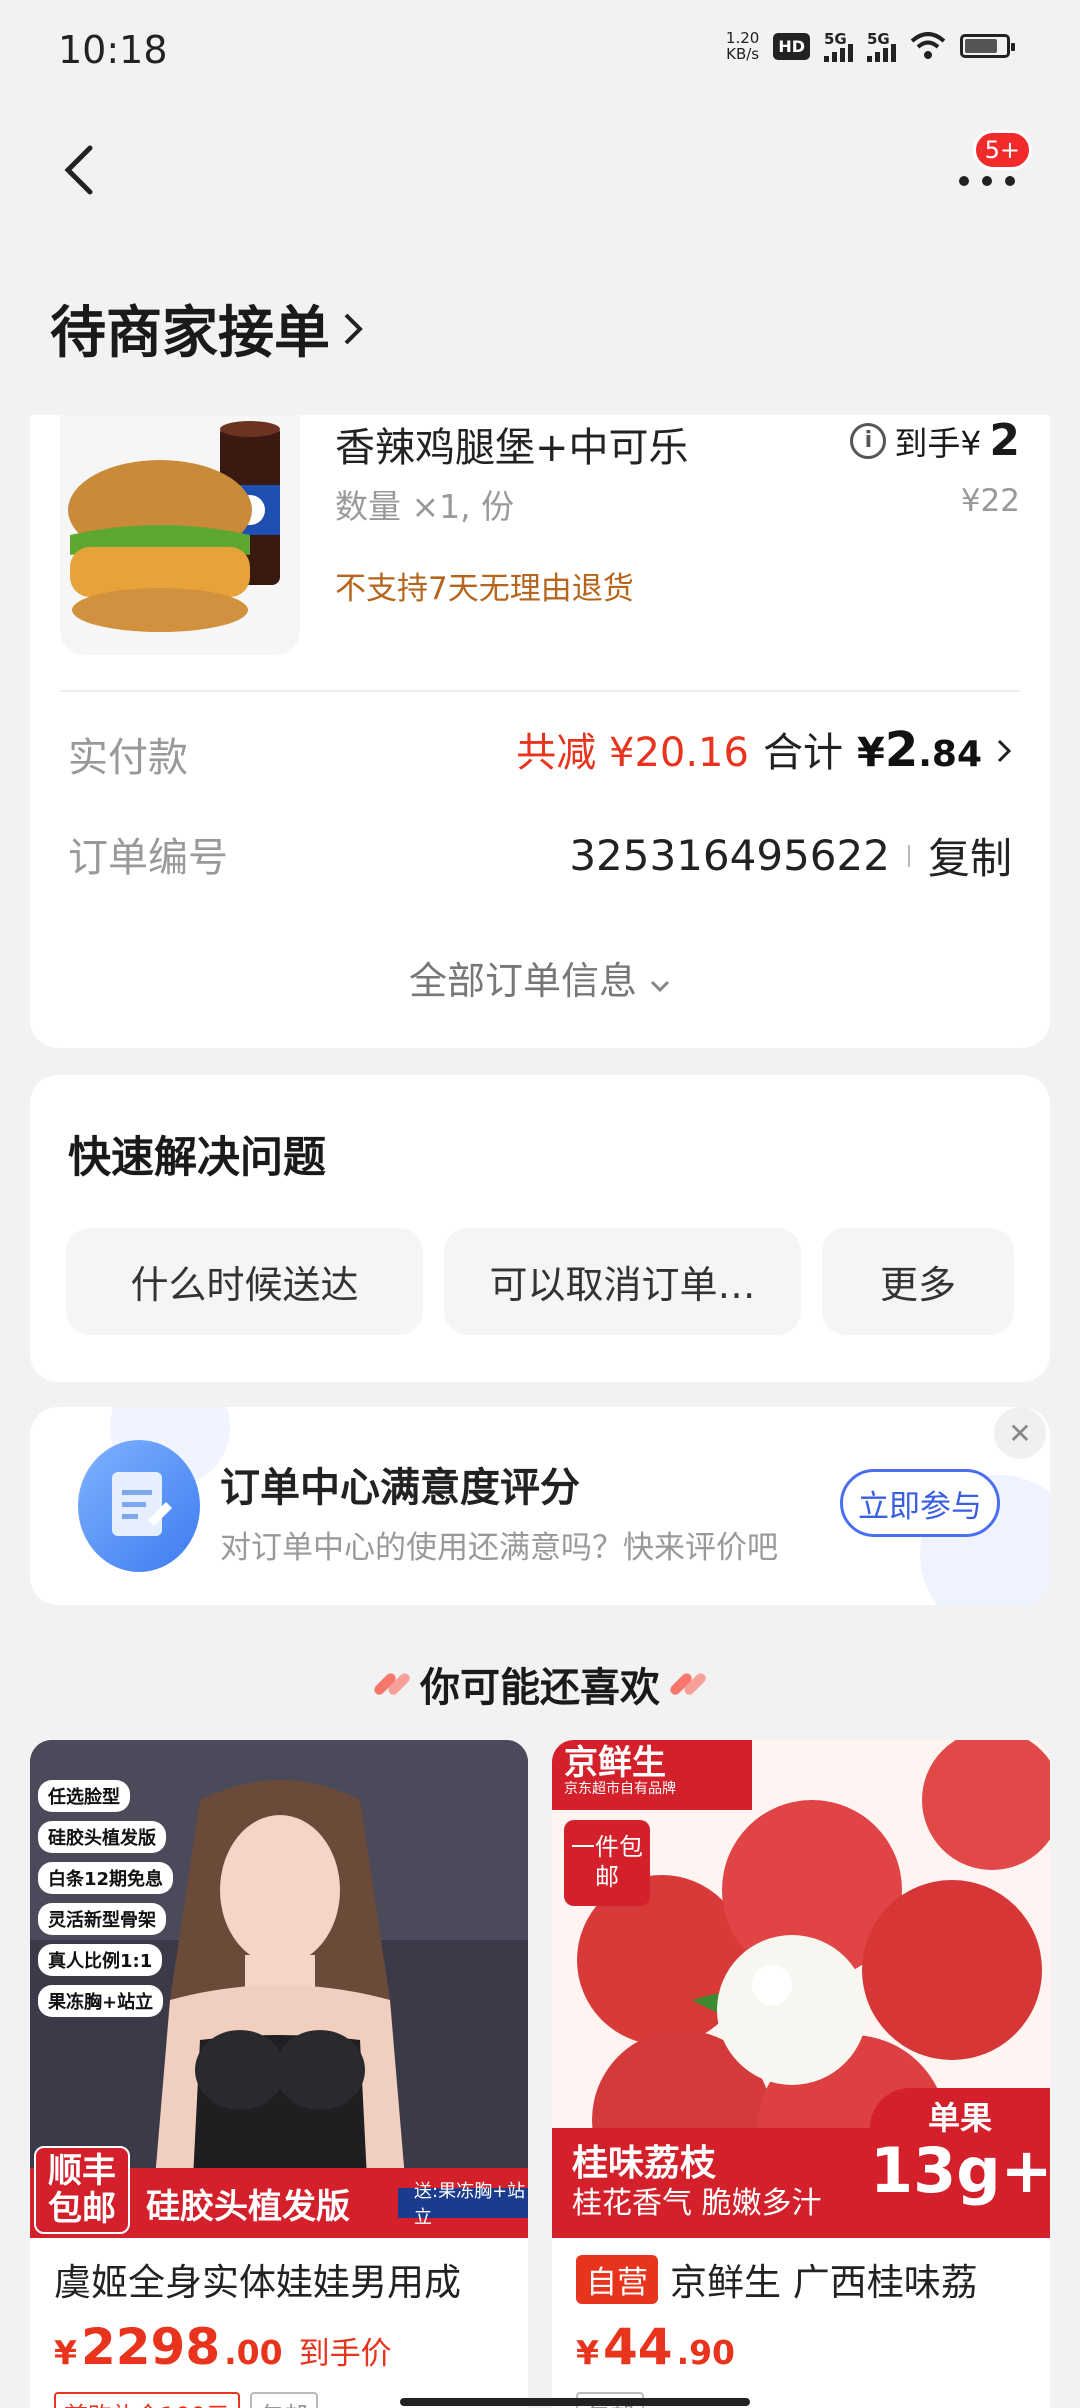 Image resolution: width=1080 pixels, height=2408 pixels. Describe the element at coordinates (463, 2204) in the screenshot. I see `promo-sub-banner: 送:果冻胸+站立` at that location.